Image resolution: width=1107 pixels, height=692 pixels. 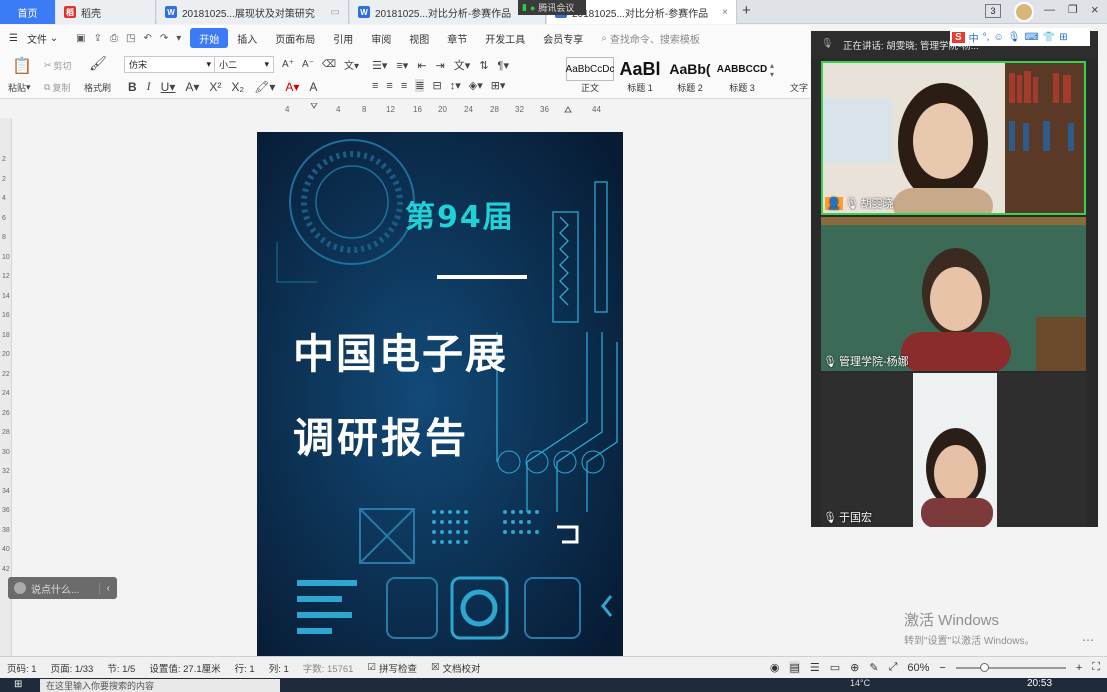 What do you see at coordinates (375, 86) in the screenshot?
I see `align-left-icon: ≡` at bounding box center [375, 86].